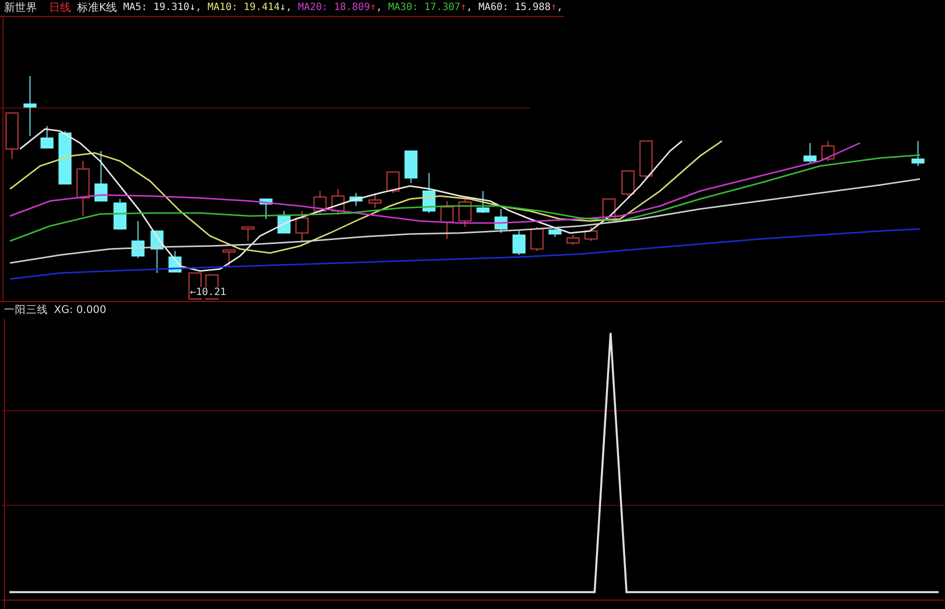 The width and height of the screenshot is (945, 609). I want to click on indicator-reading: XG: 0.000, so click(80, 310).